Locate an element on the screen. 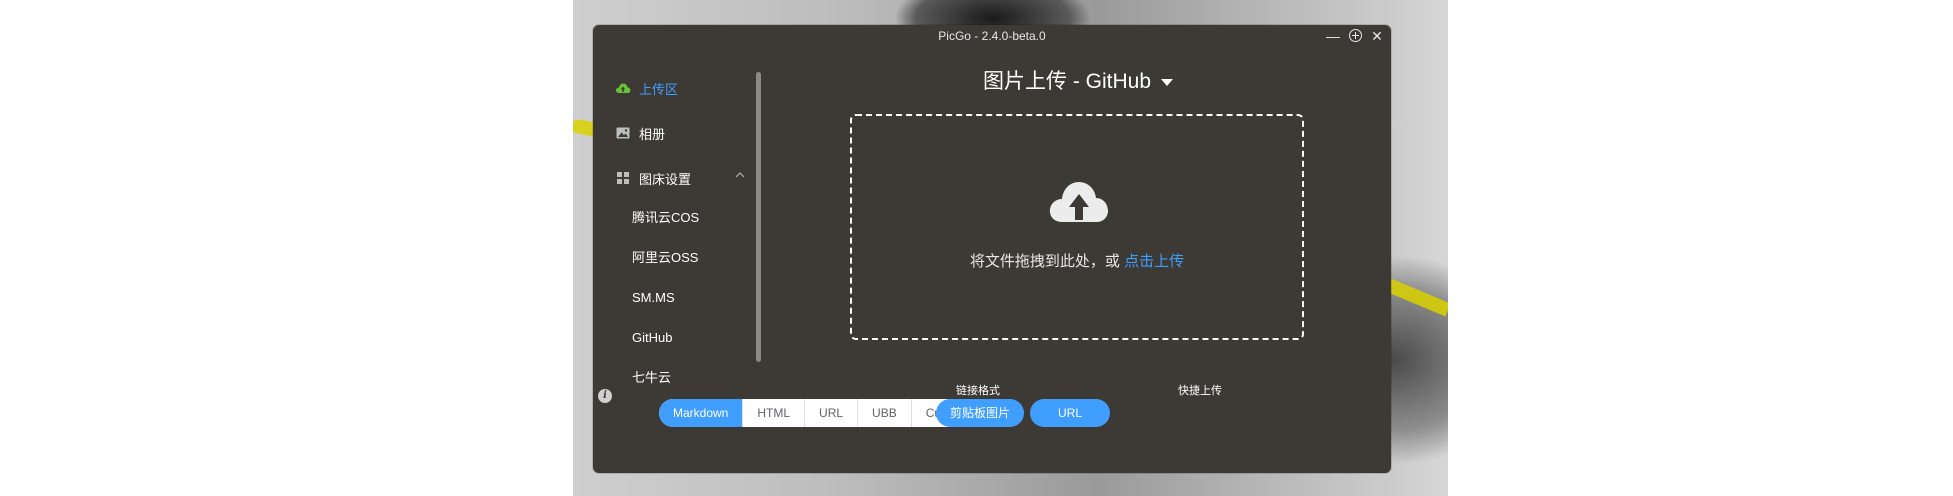 This screenshot has width=1953, height=496. minimize-button: — is located at coordinates (1333, 36).